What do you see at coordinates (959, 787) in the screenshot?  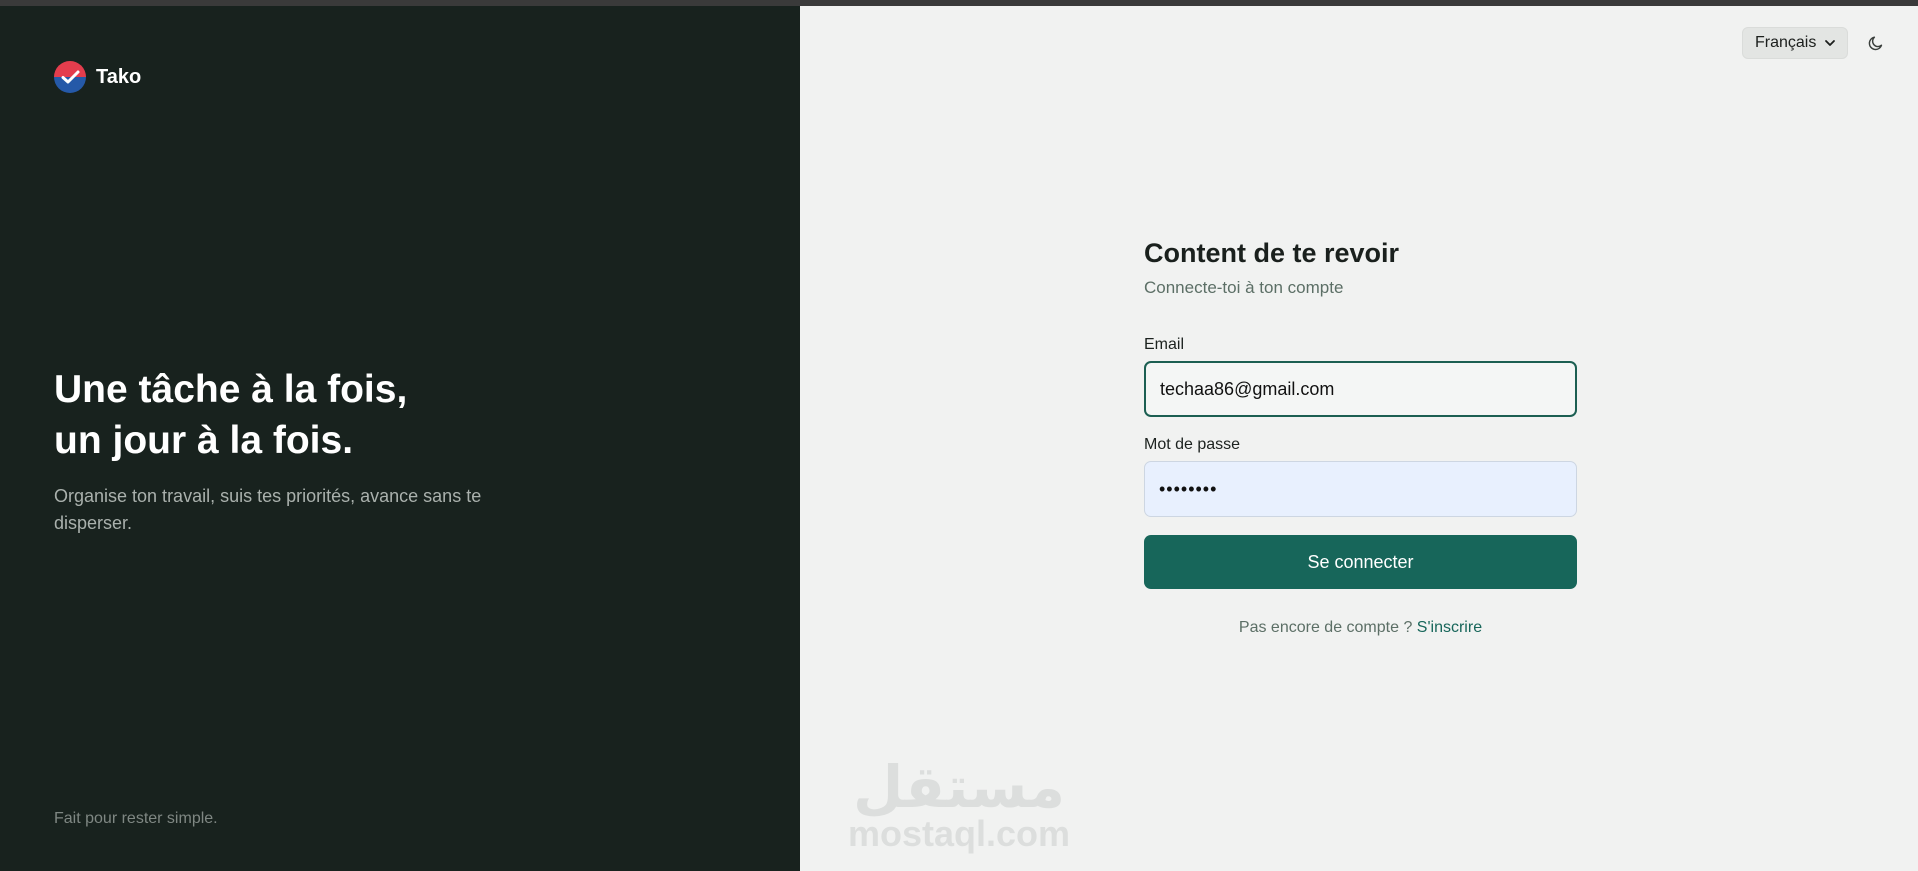 I see `watermark-arabic: مستقل` at bounding box center [959, 787].